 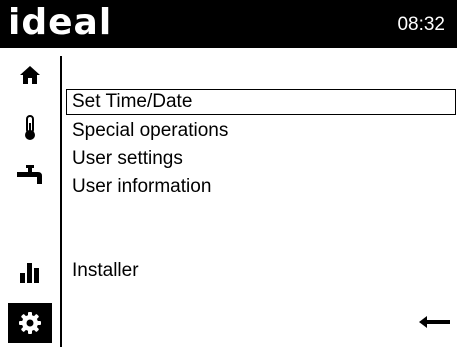 I want to click on clock-time: 08:32, so click(x=421, y=24).